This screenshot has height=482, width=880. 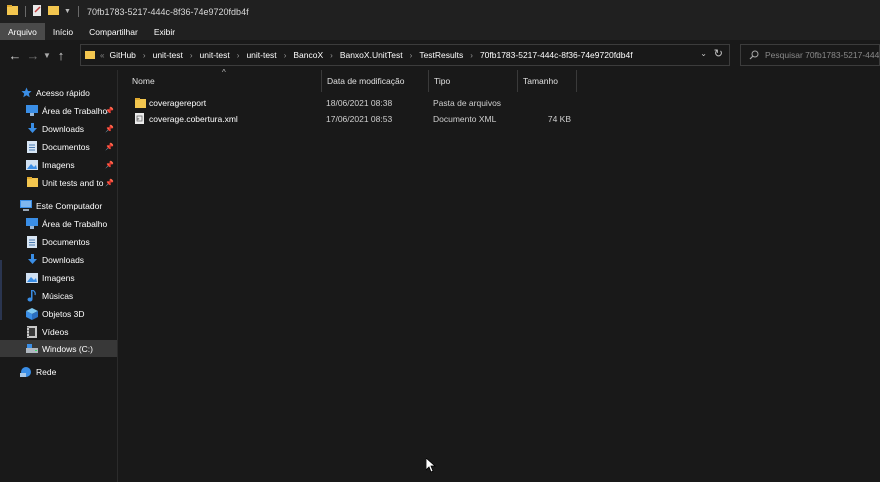 What do you see at coordinates (441, 55) in the screenshot?
I see `breadcrumb-testresults: TestResults` at bounding box center [441, 55].